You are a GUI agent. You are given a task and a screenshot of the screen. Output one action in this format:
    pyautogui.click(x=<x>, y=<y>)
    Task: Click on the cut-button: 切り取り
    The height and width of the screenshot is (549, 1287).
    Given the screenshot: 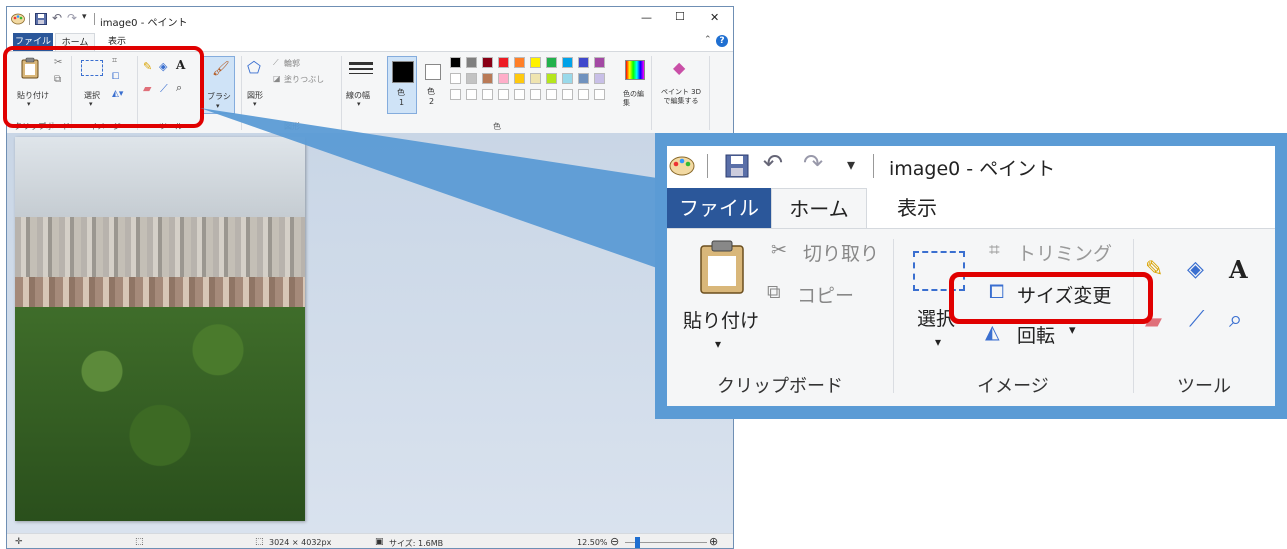 What is the action you would take?
    pyautogui.click(x=841, y=252)
    